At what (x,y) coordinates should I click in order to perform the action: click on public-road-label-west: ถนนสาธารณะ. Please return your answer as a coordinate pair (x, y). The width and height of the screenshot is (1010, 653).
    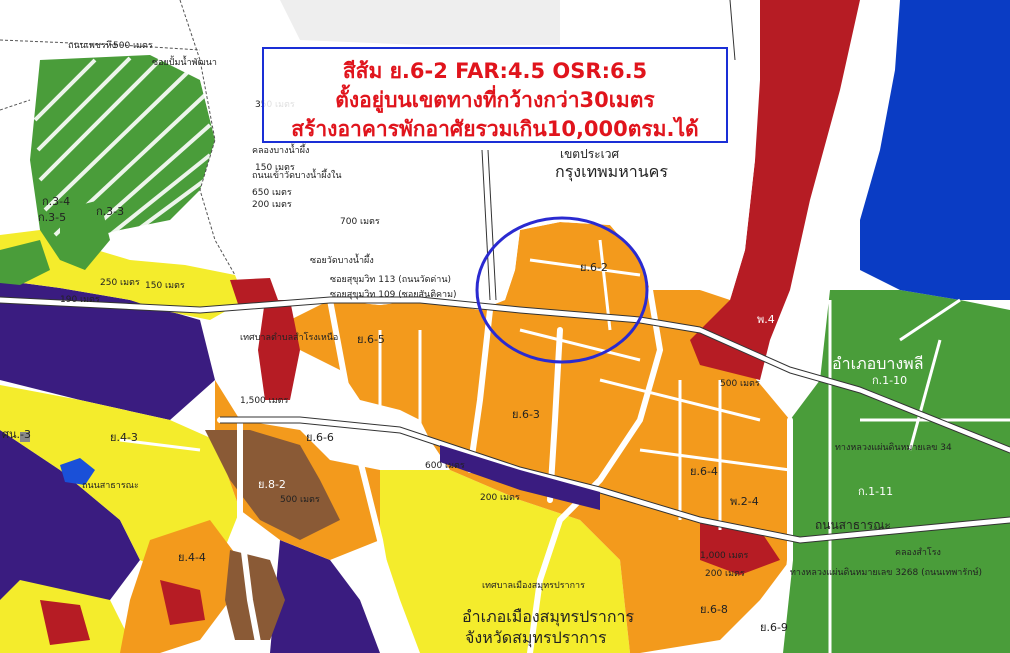
    Looking at the image, I should click on (110, 486).